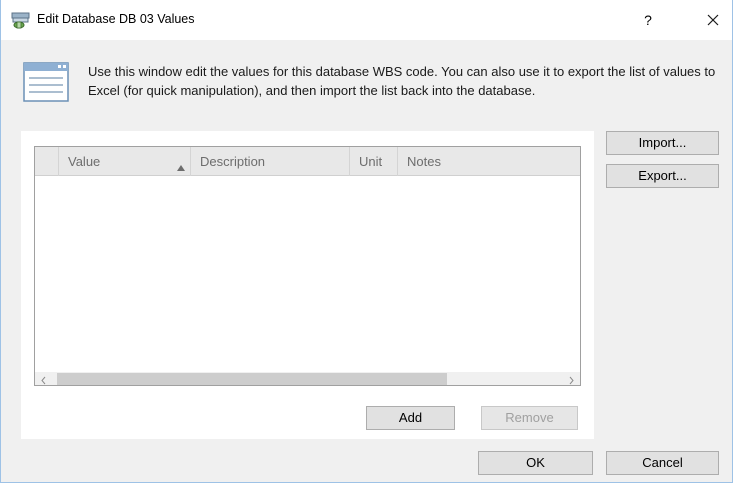 The width and height of the screenshot is (733, 489). Describe the element at coordinates (46, 82) in the screenshot. I see `list-window-icon` at that location.